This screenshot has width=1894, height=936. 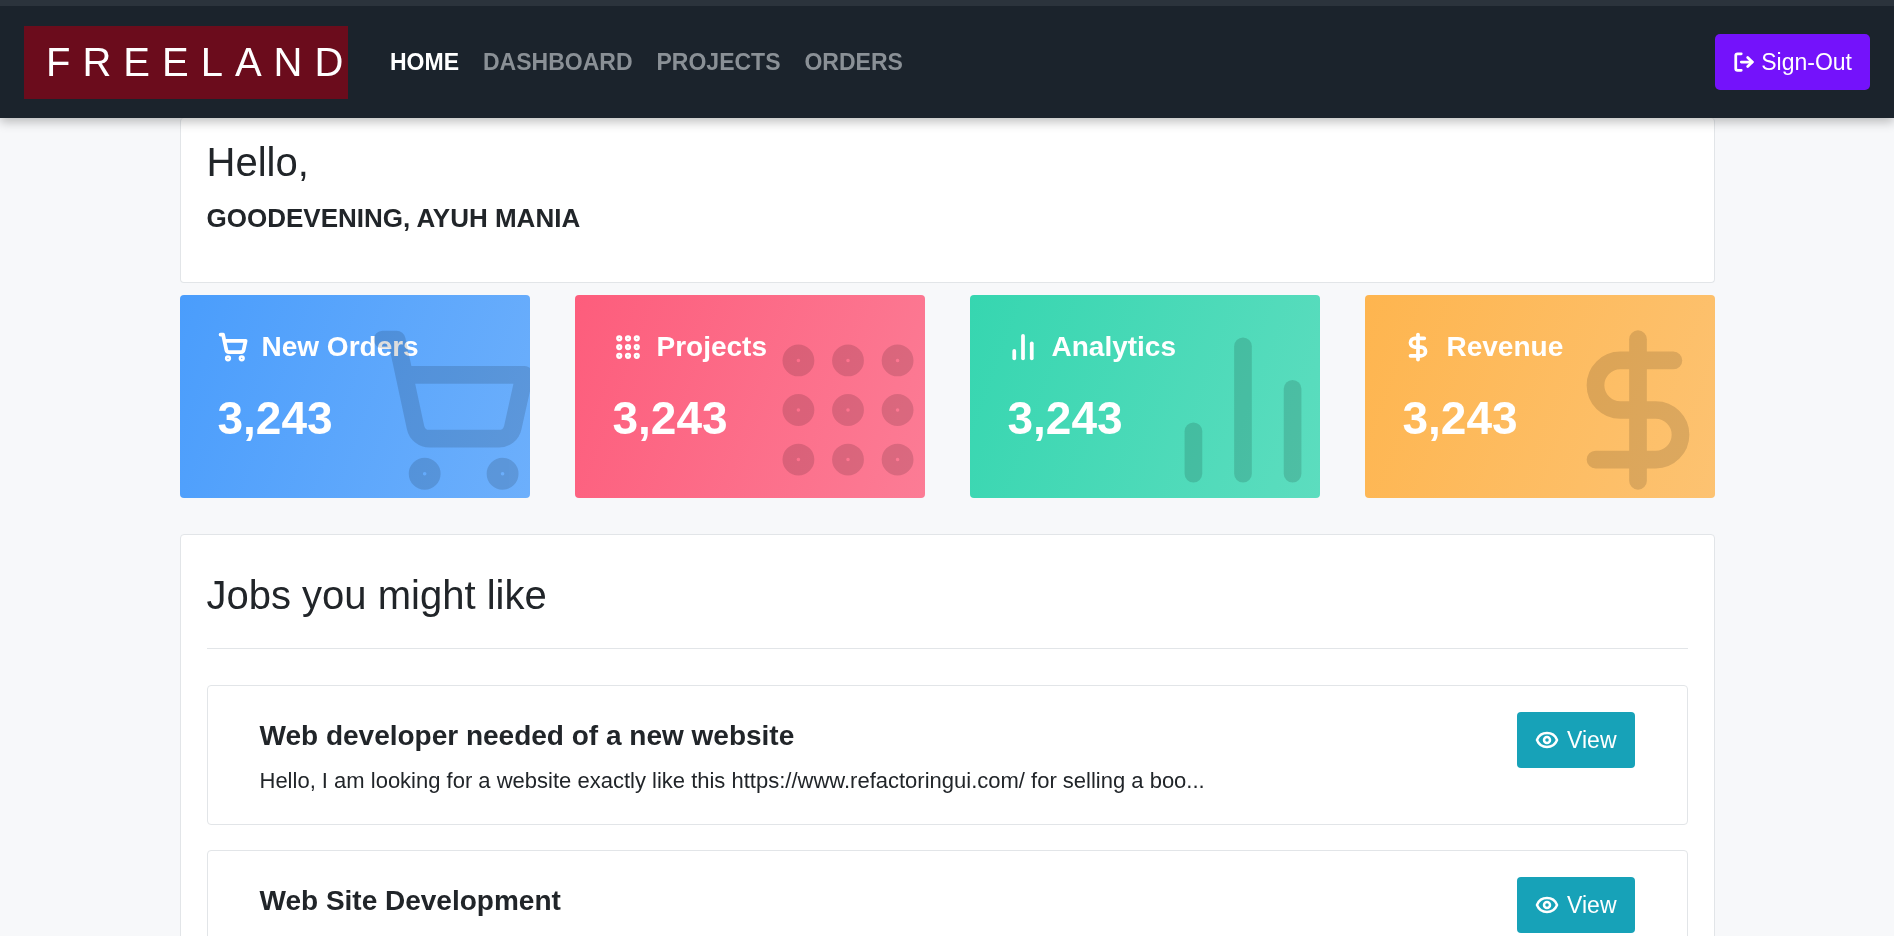 I want to click on greeting-title: Hello,, so click(x=258, y=162).